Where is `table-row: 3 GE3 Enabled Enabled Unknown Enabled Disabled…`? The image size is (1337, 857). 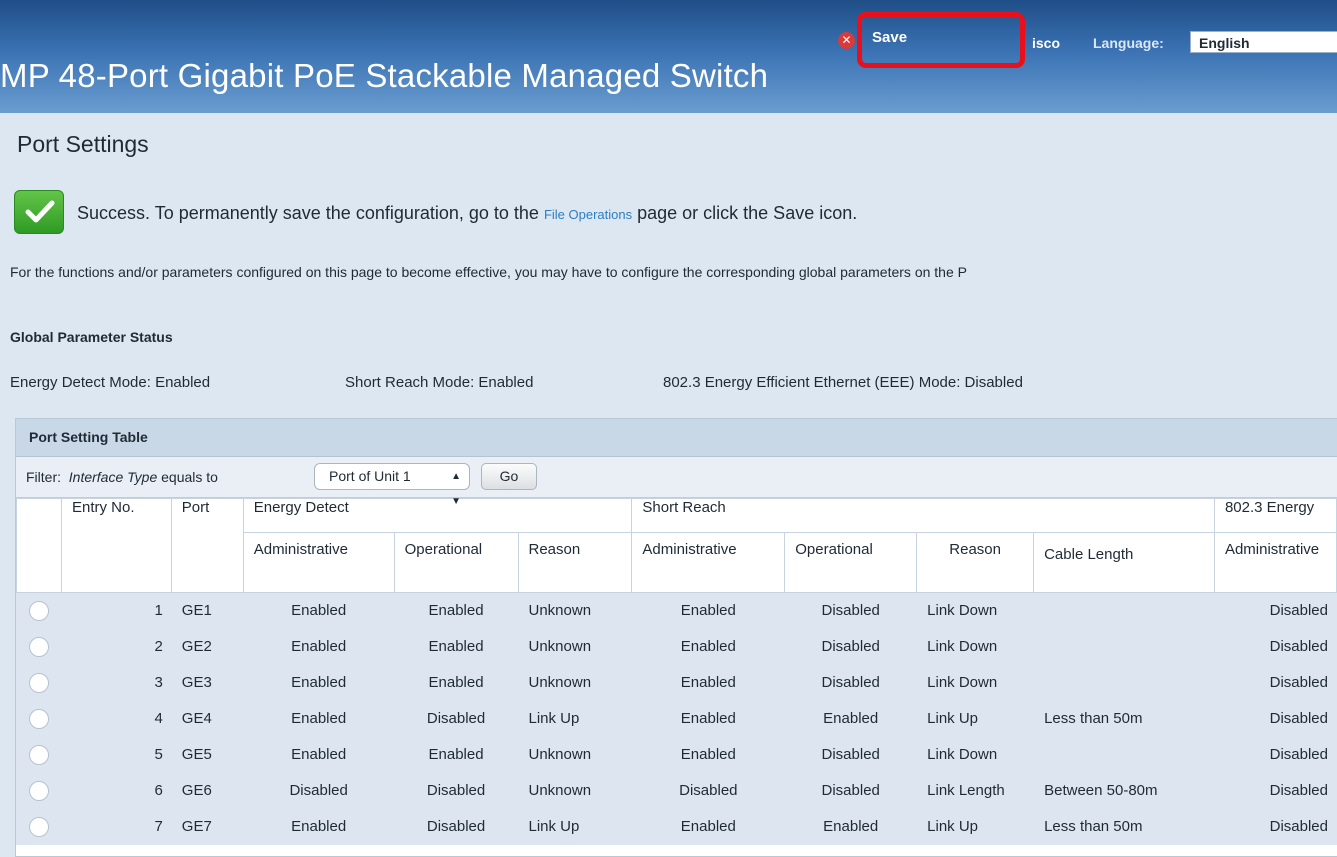
table-row: 3 GE3 Enabled Enabled Unknown Enabled Disabled… is located at coordinates (676, 682).